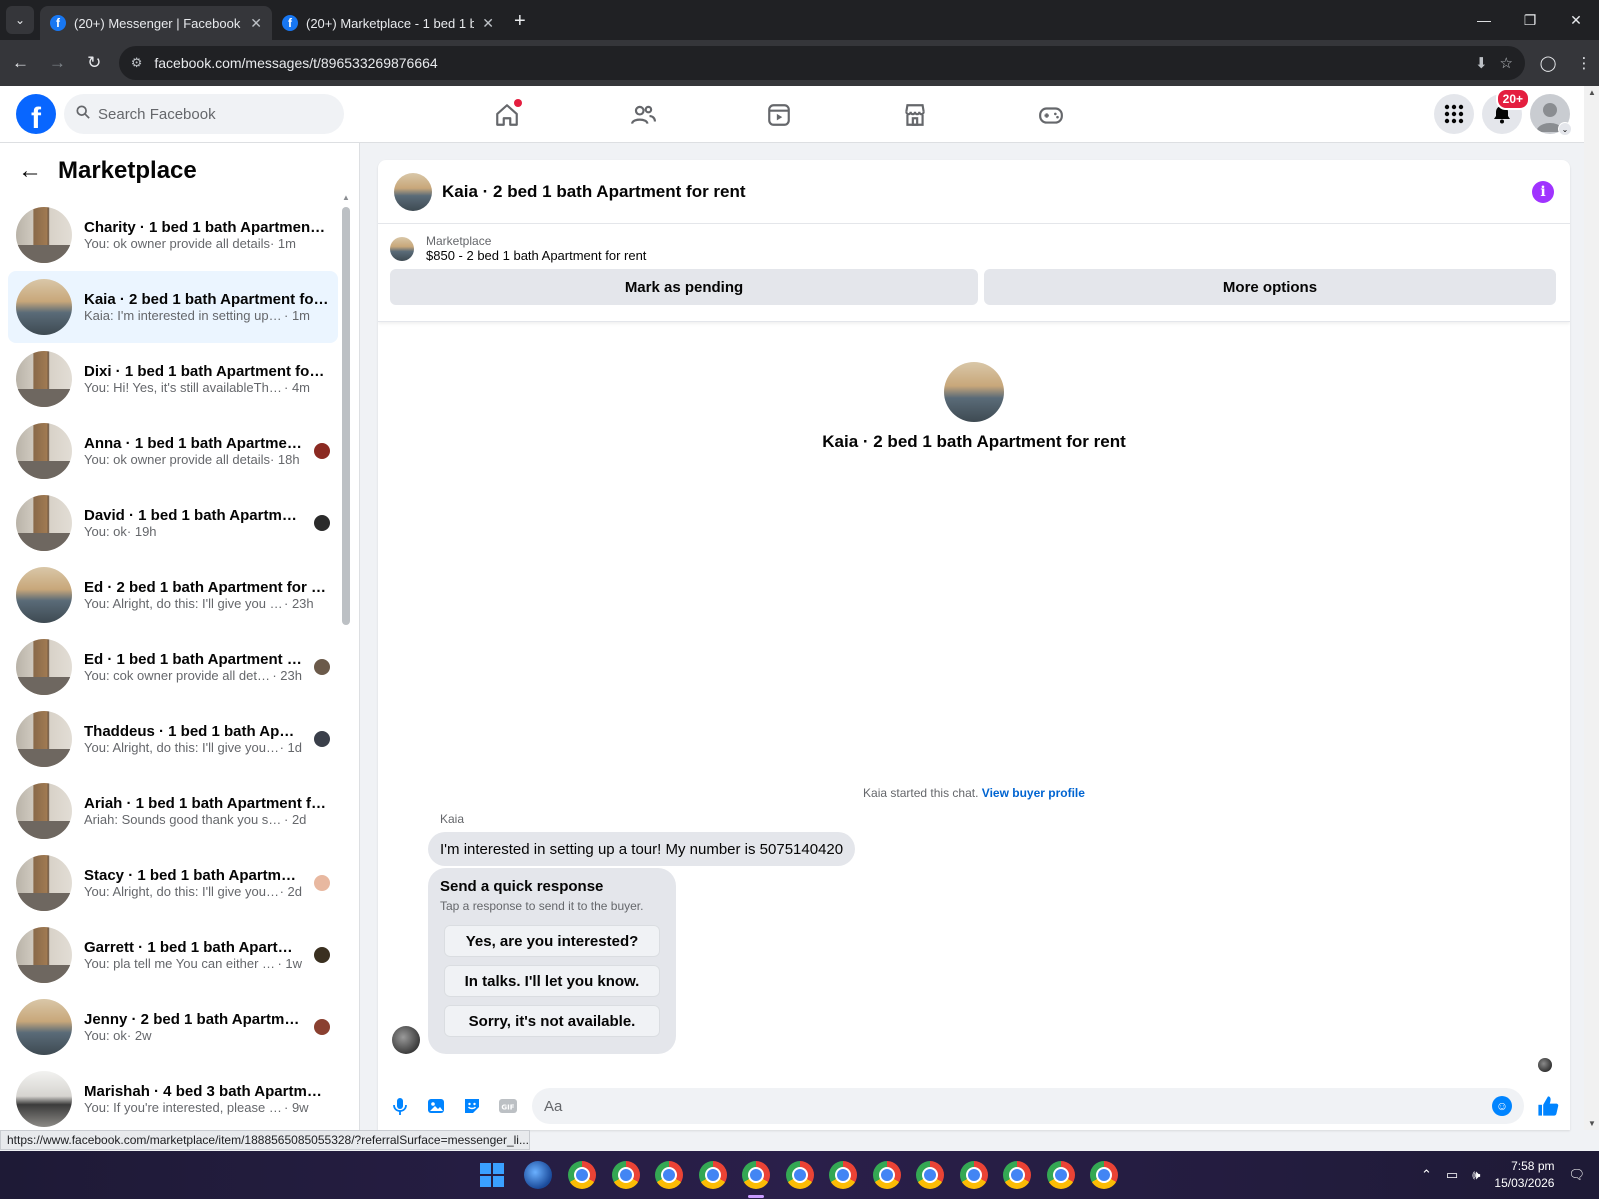  What do you see at coordinates (57, 63) in the screenshot?
I see `forward-arrow-icon: →` at bounding box center [57, 63].